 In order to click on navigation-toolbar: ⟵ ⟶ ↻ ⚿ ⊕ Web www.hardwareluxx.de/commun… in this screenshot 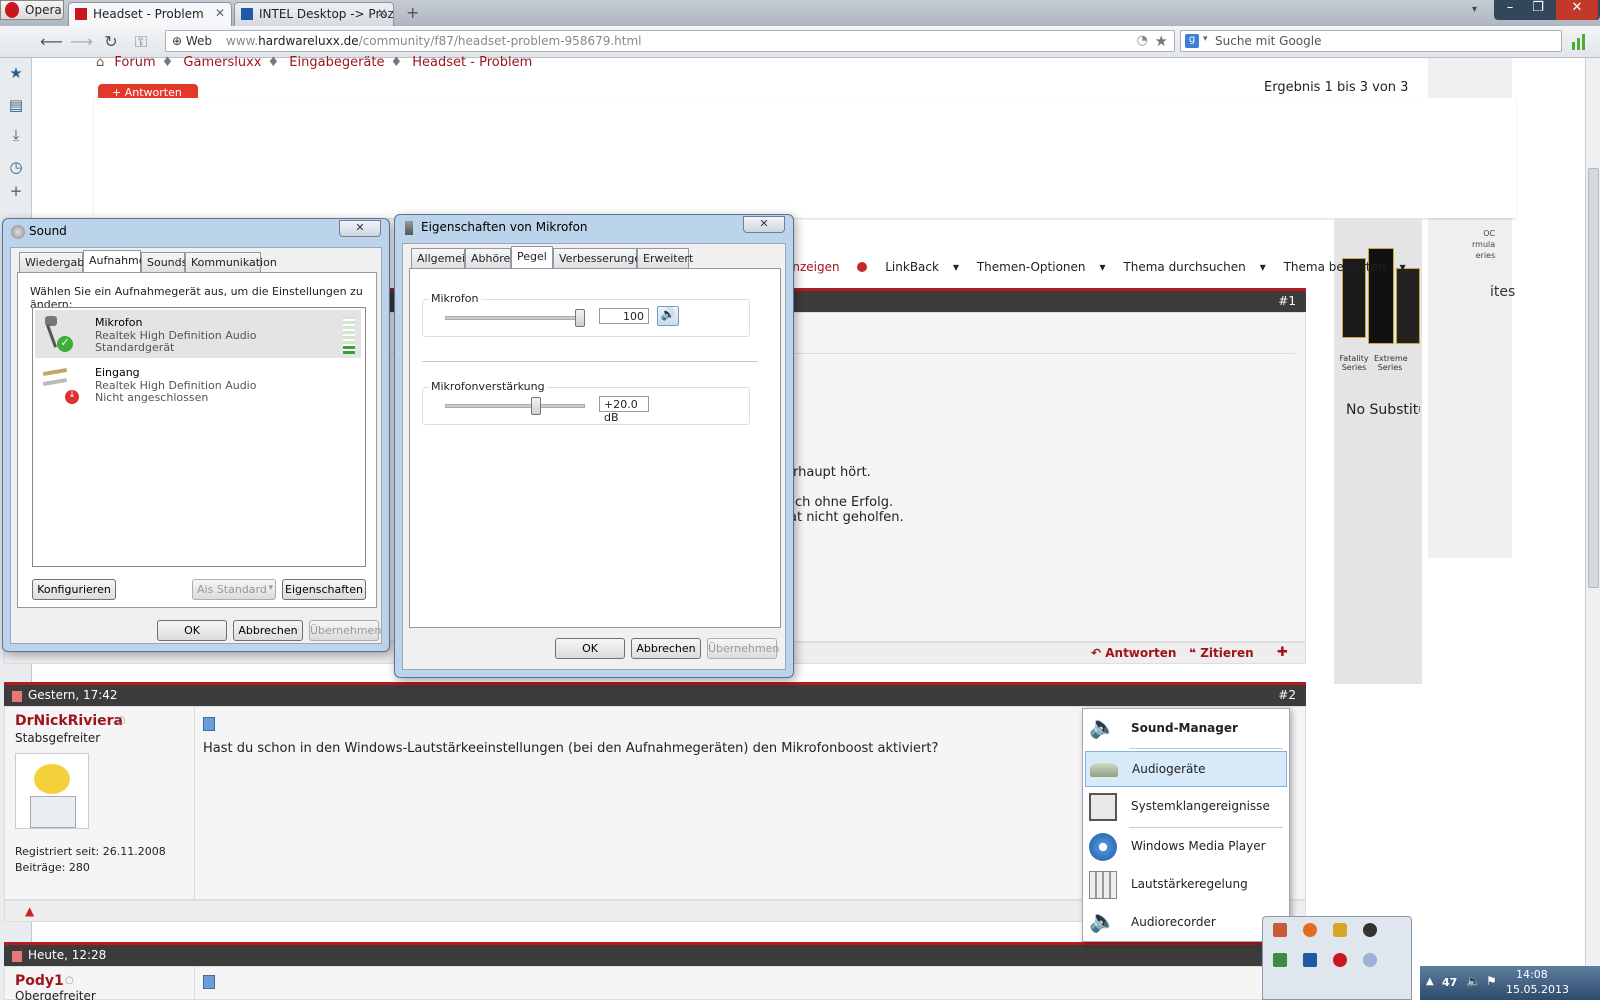, I will do `click(800, 42)`.